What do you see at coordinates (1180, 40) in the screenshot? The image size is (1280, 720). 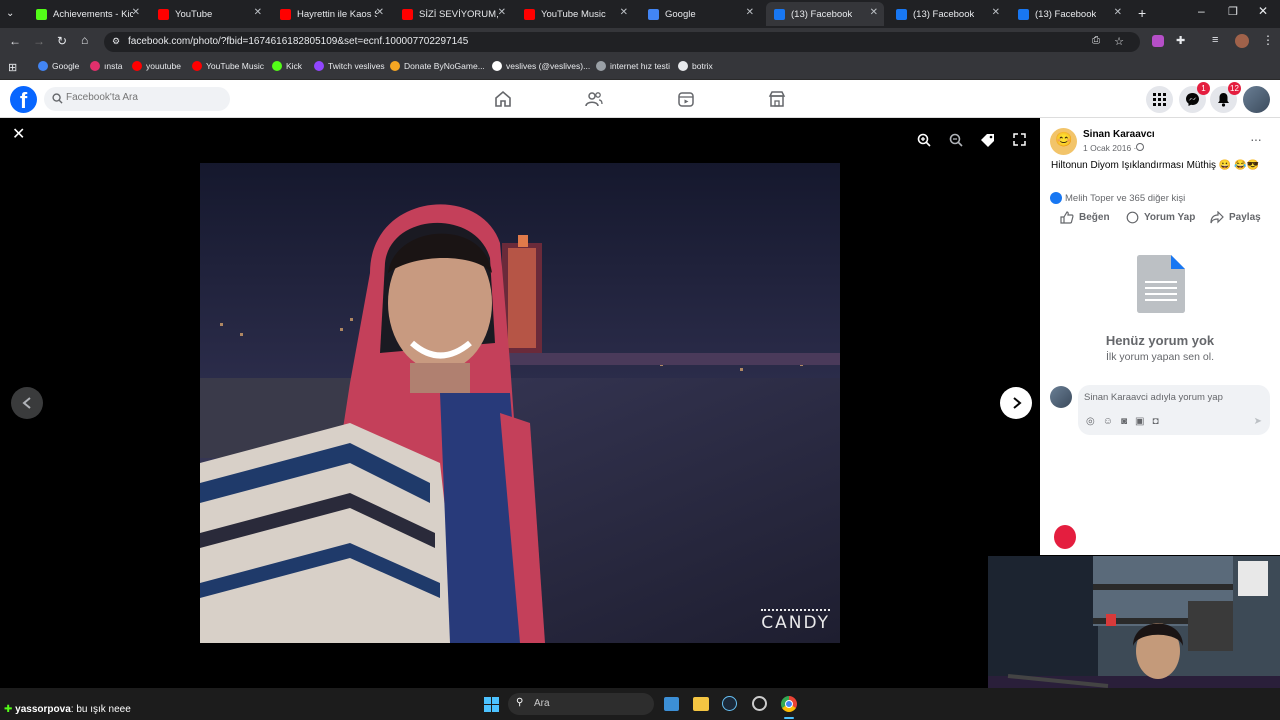 I see `extensions-puzzle-icon: ✚` at bounding box center [1180, 40].